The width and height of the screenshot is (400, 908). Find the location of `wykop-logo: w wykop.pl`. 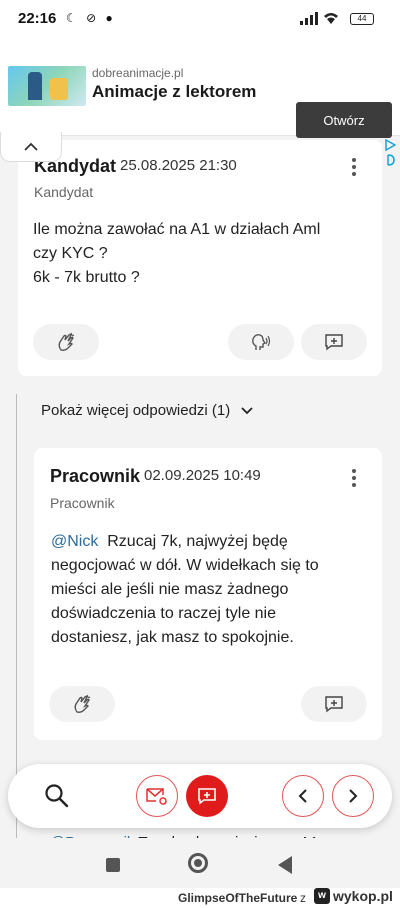

wykop-logo: w wykop.pl is located at coordinates (353, 896).